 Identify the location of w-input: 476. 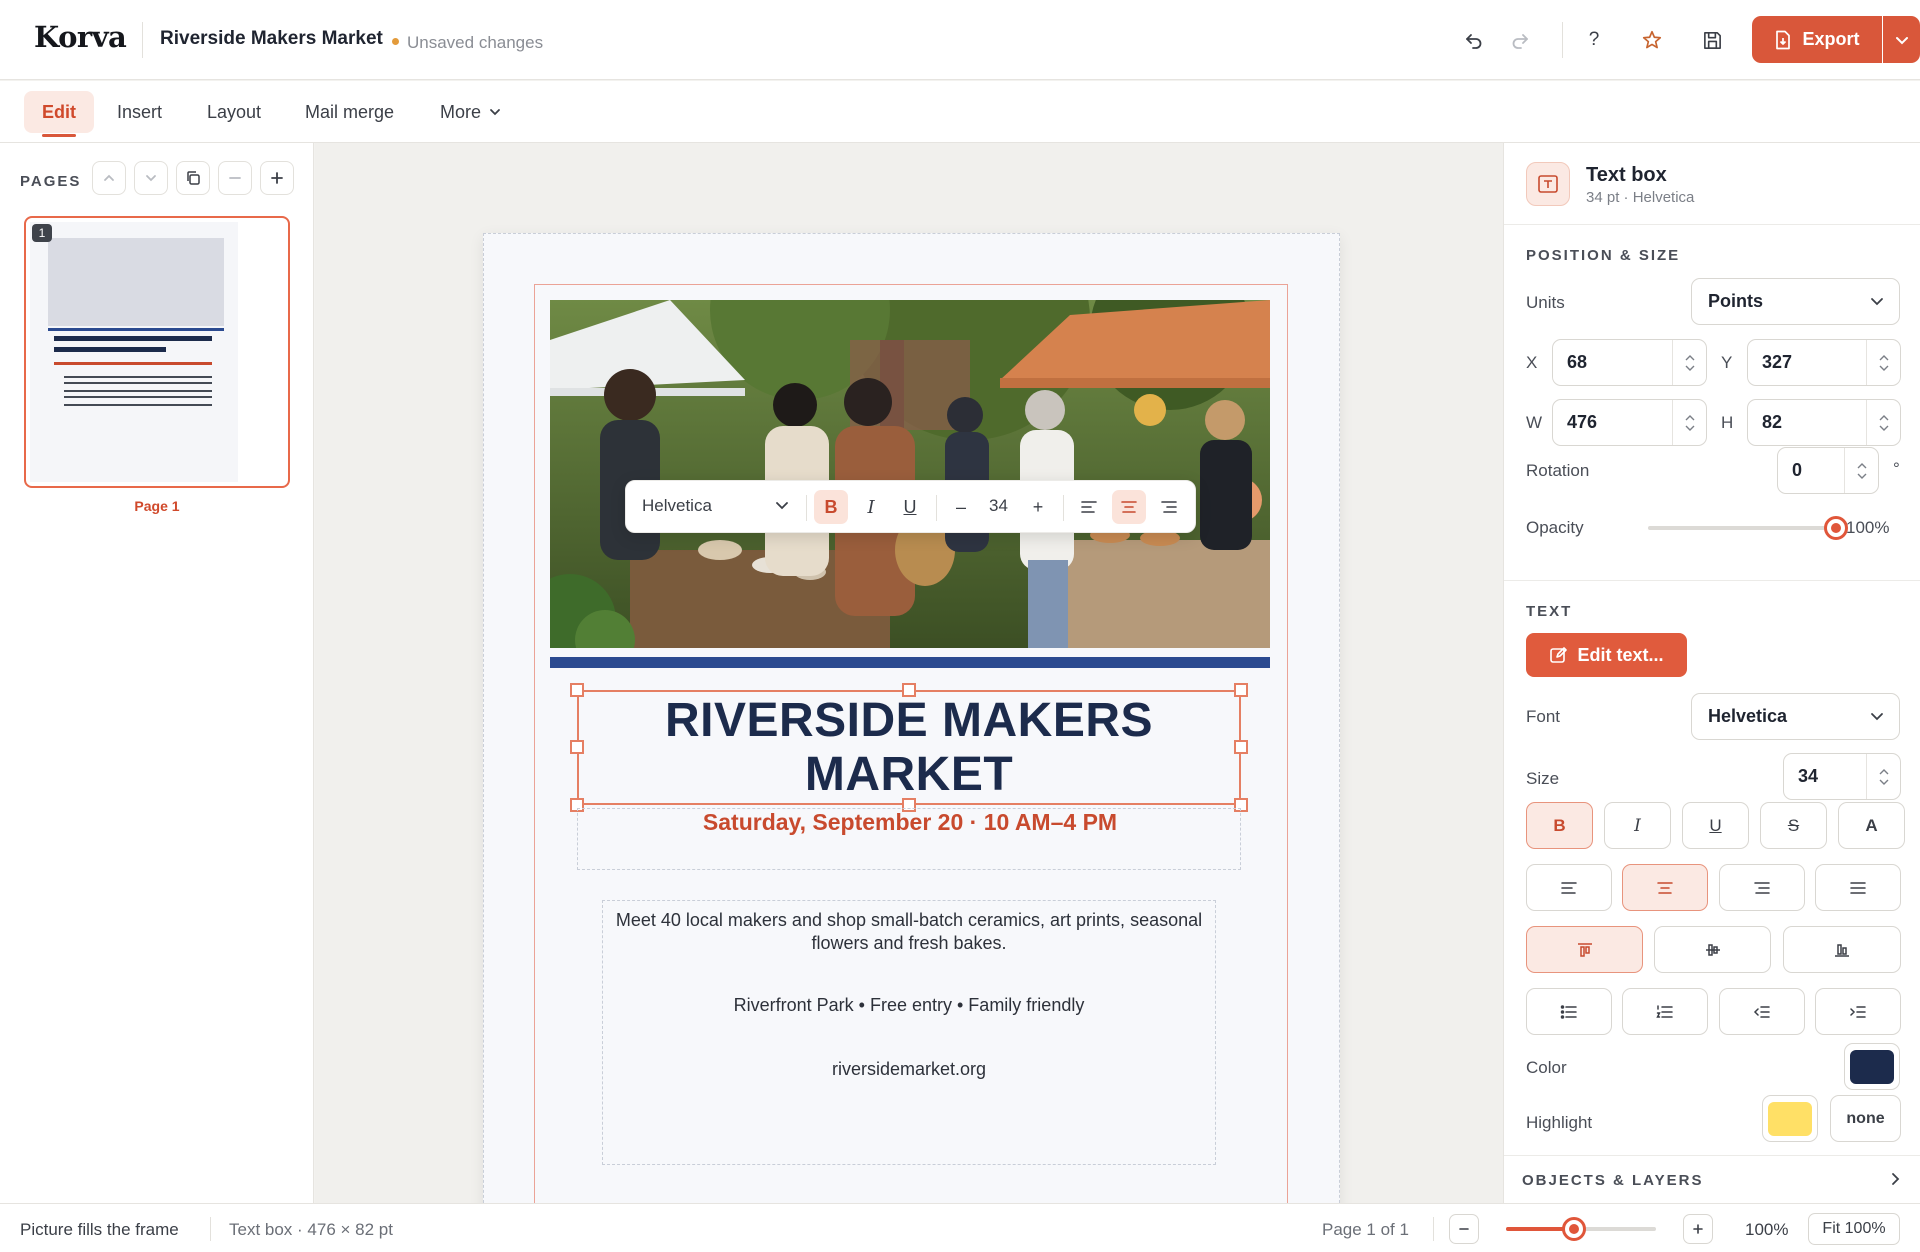
(1629, 422).